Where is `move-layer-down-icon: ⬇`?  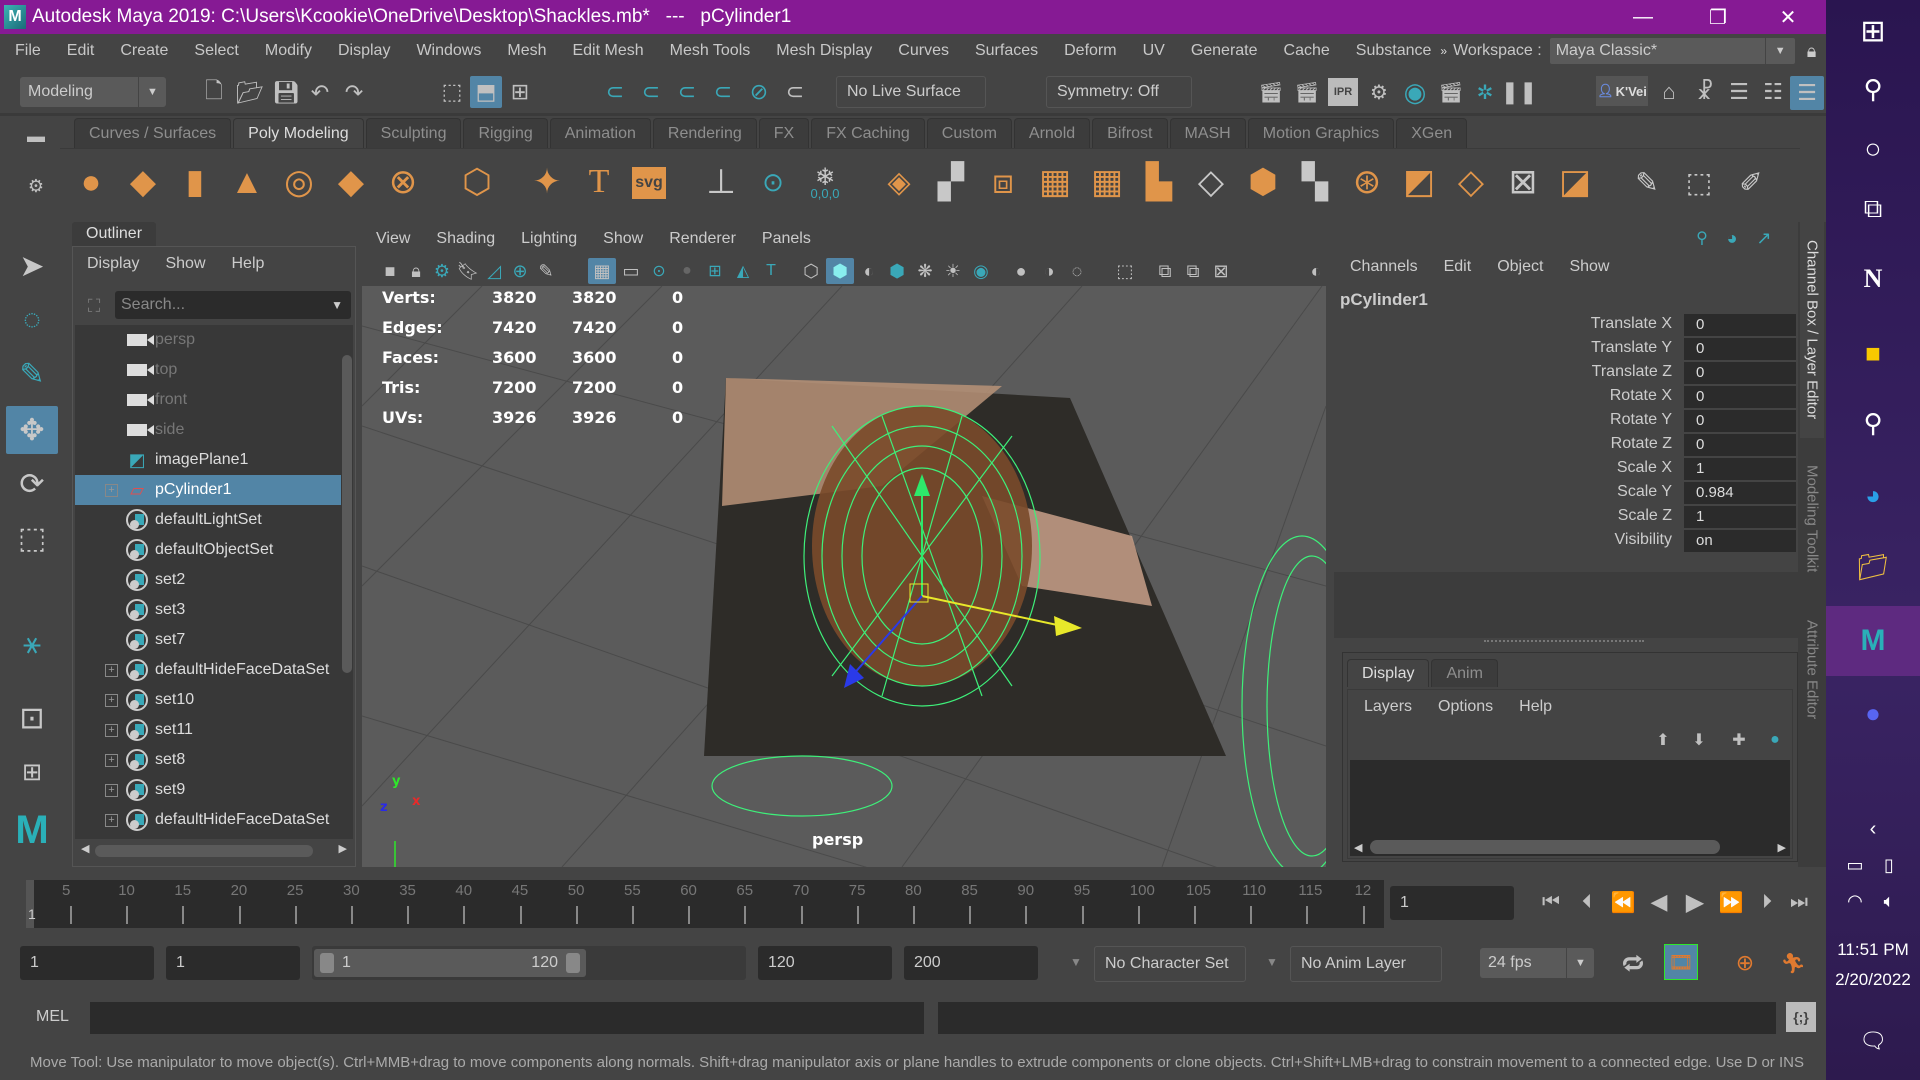 move-layer-down-icon: ⬇ is located at coordinates (1699, 740).